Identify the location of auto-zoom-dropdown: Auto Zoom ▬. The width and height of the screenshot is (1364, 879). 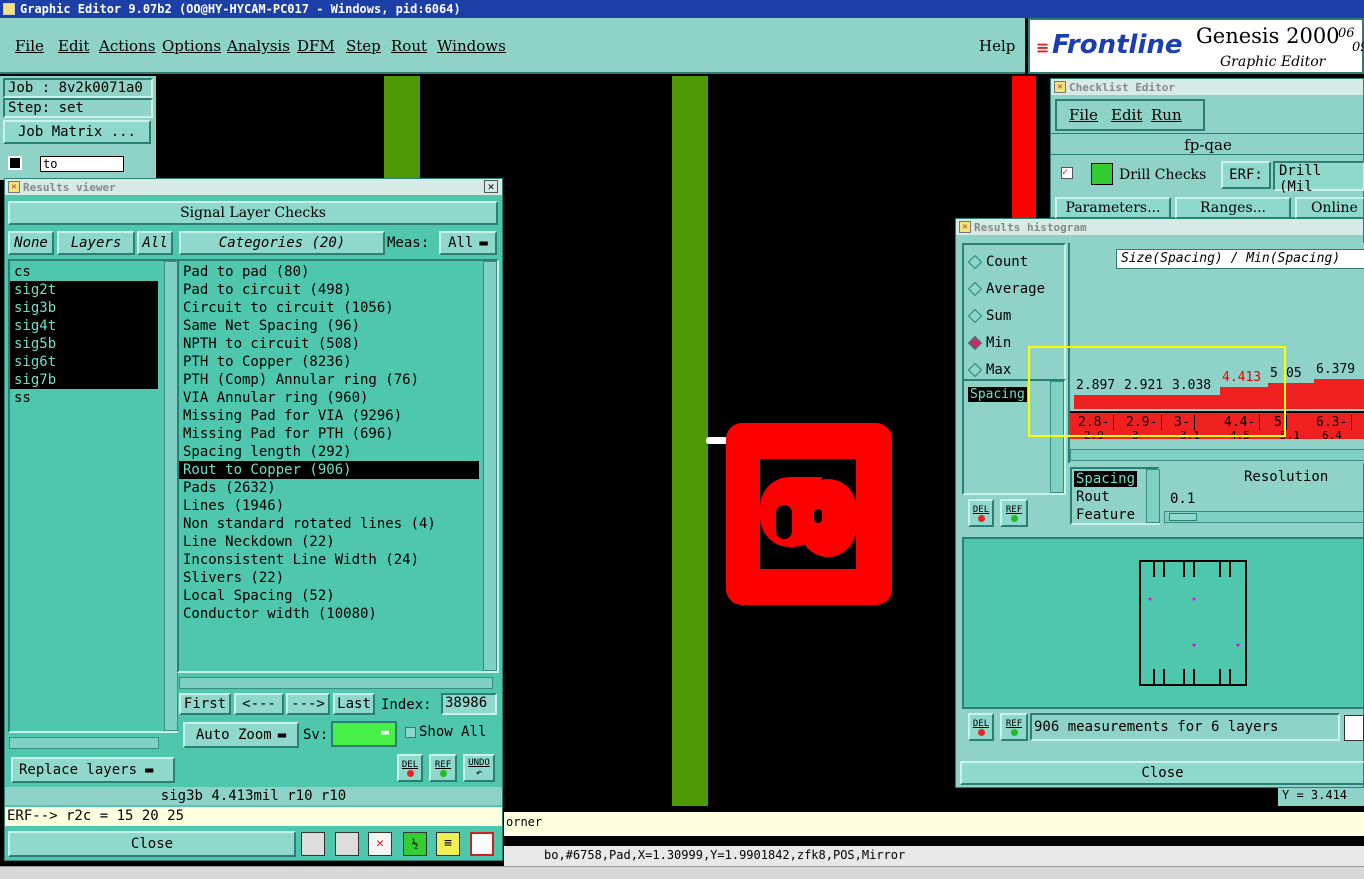
(241, 735).